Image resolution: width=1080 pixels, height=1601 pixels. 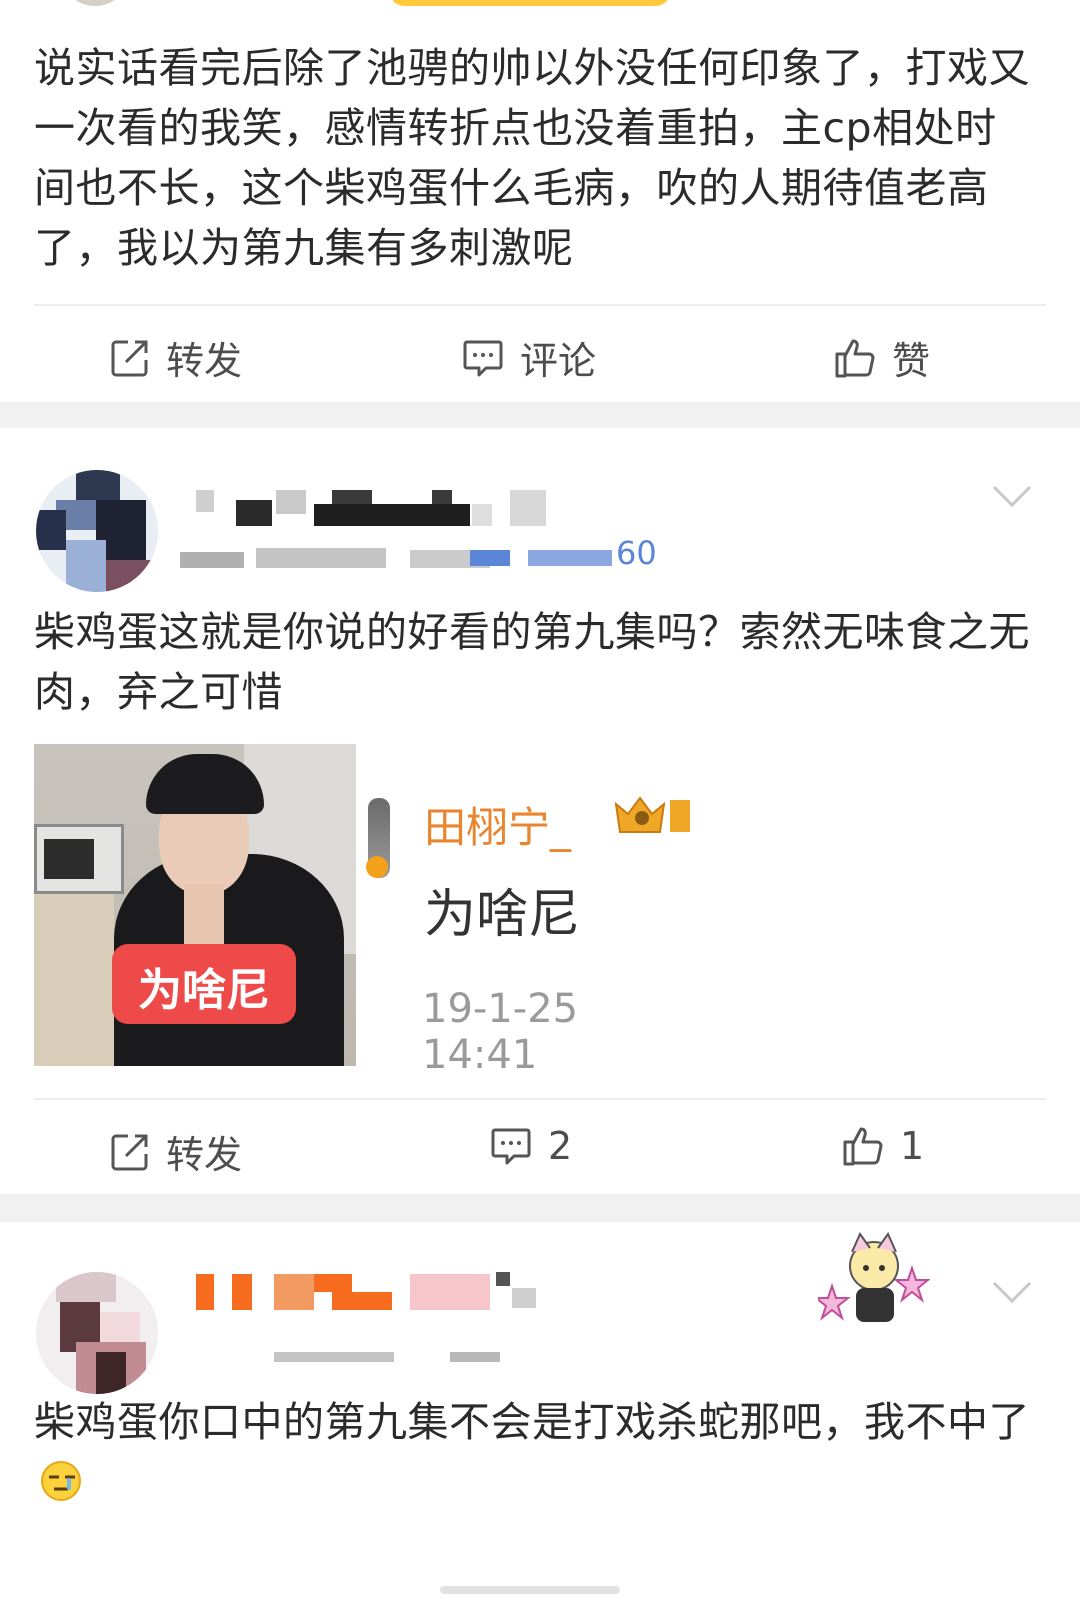 I want to click on post-image: 为啥尼 田栩宁_ 为啥尼 19-1-25 14:41, so click(x=362, y=911).